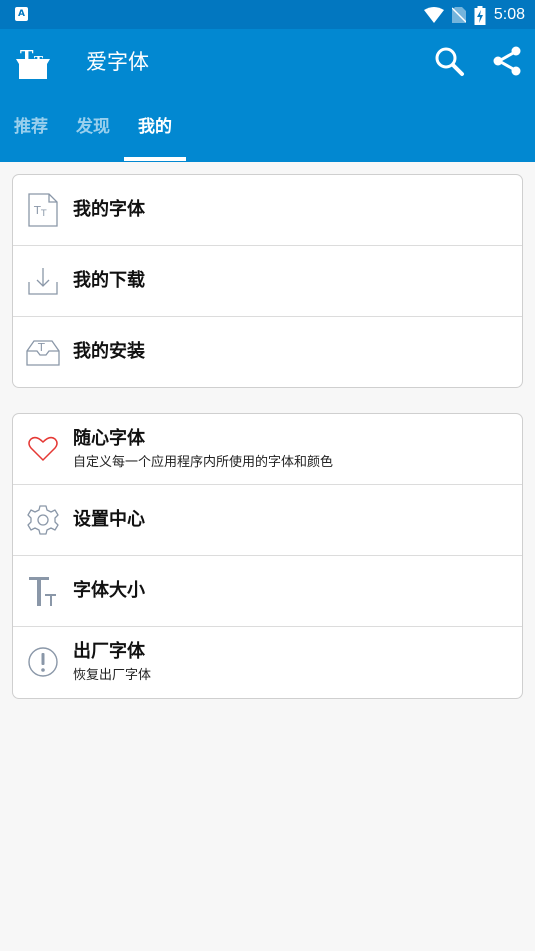 The image size is (535, 951). What do you see at coordinates (93, 127) in the screenshot?
I see `tab-discover: 发现` at bounding box center [93, 127].